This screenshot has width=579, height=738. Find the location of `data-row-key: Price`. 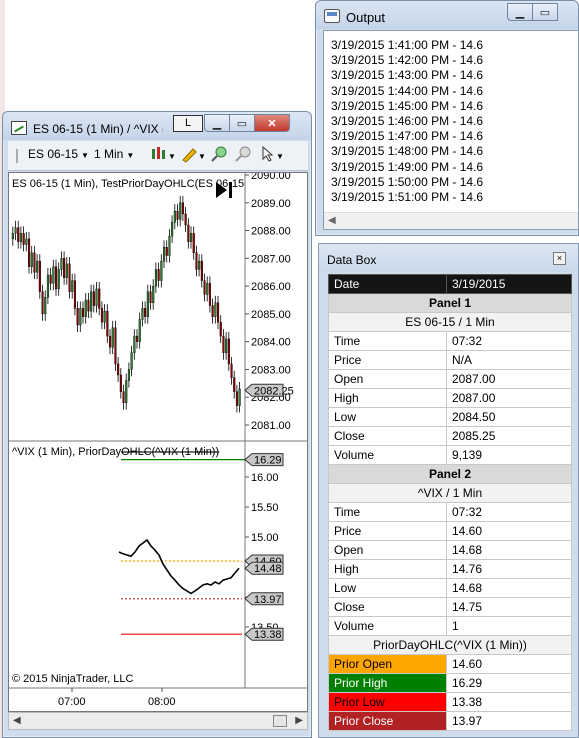

data-row-key: Price is located at coordinates (387, 360).